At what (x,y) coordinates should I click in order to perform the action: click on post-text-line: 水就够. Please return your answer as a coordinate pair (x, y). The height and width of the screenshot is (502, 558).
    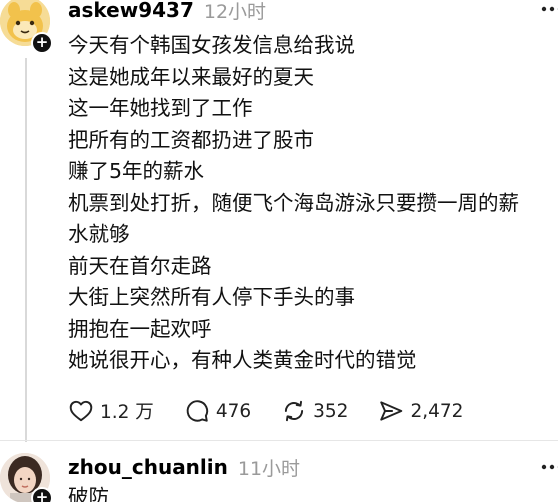
    Looking at the image, I should click on (99, 234).